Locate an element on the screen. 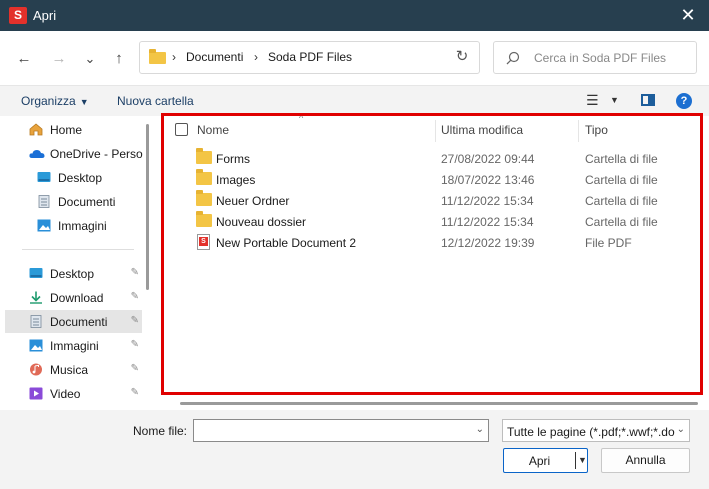  navigation-pane-scrollbar is located at coordinates (147, 266).